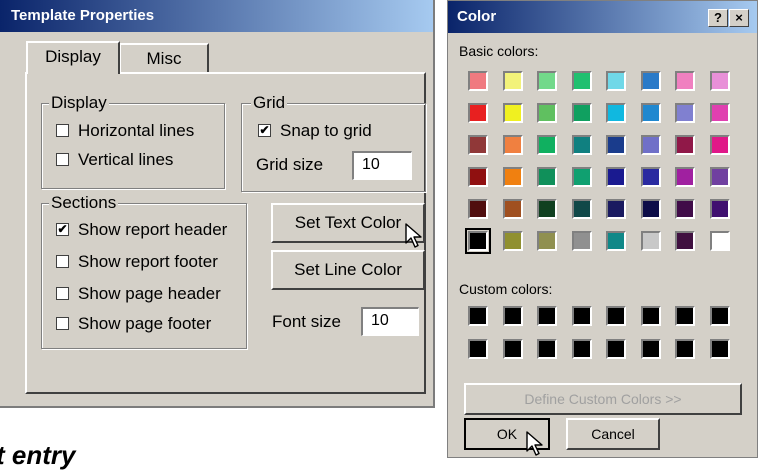  I want to click on checkbox-label: Horizontal lines, so click(136, 130).